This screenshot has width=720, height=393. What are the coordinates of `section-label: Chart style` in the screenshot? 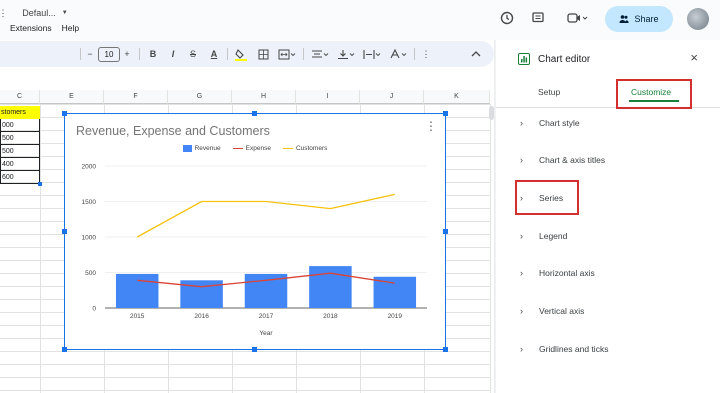 It's located at (559, 123).